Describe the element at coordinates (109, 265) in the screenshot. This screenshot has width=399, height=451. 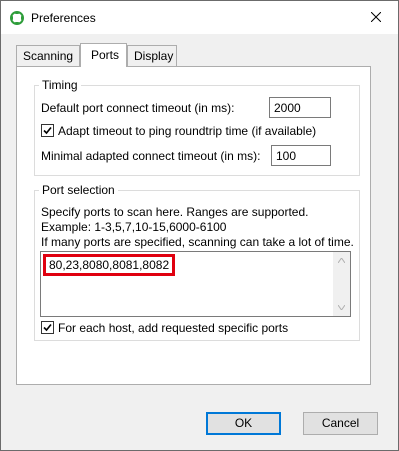
I see `ports-value: 80,23,8080,8081,8082` at that location.